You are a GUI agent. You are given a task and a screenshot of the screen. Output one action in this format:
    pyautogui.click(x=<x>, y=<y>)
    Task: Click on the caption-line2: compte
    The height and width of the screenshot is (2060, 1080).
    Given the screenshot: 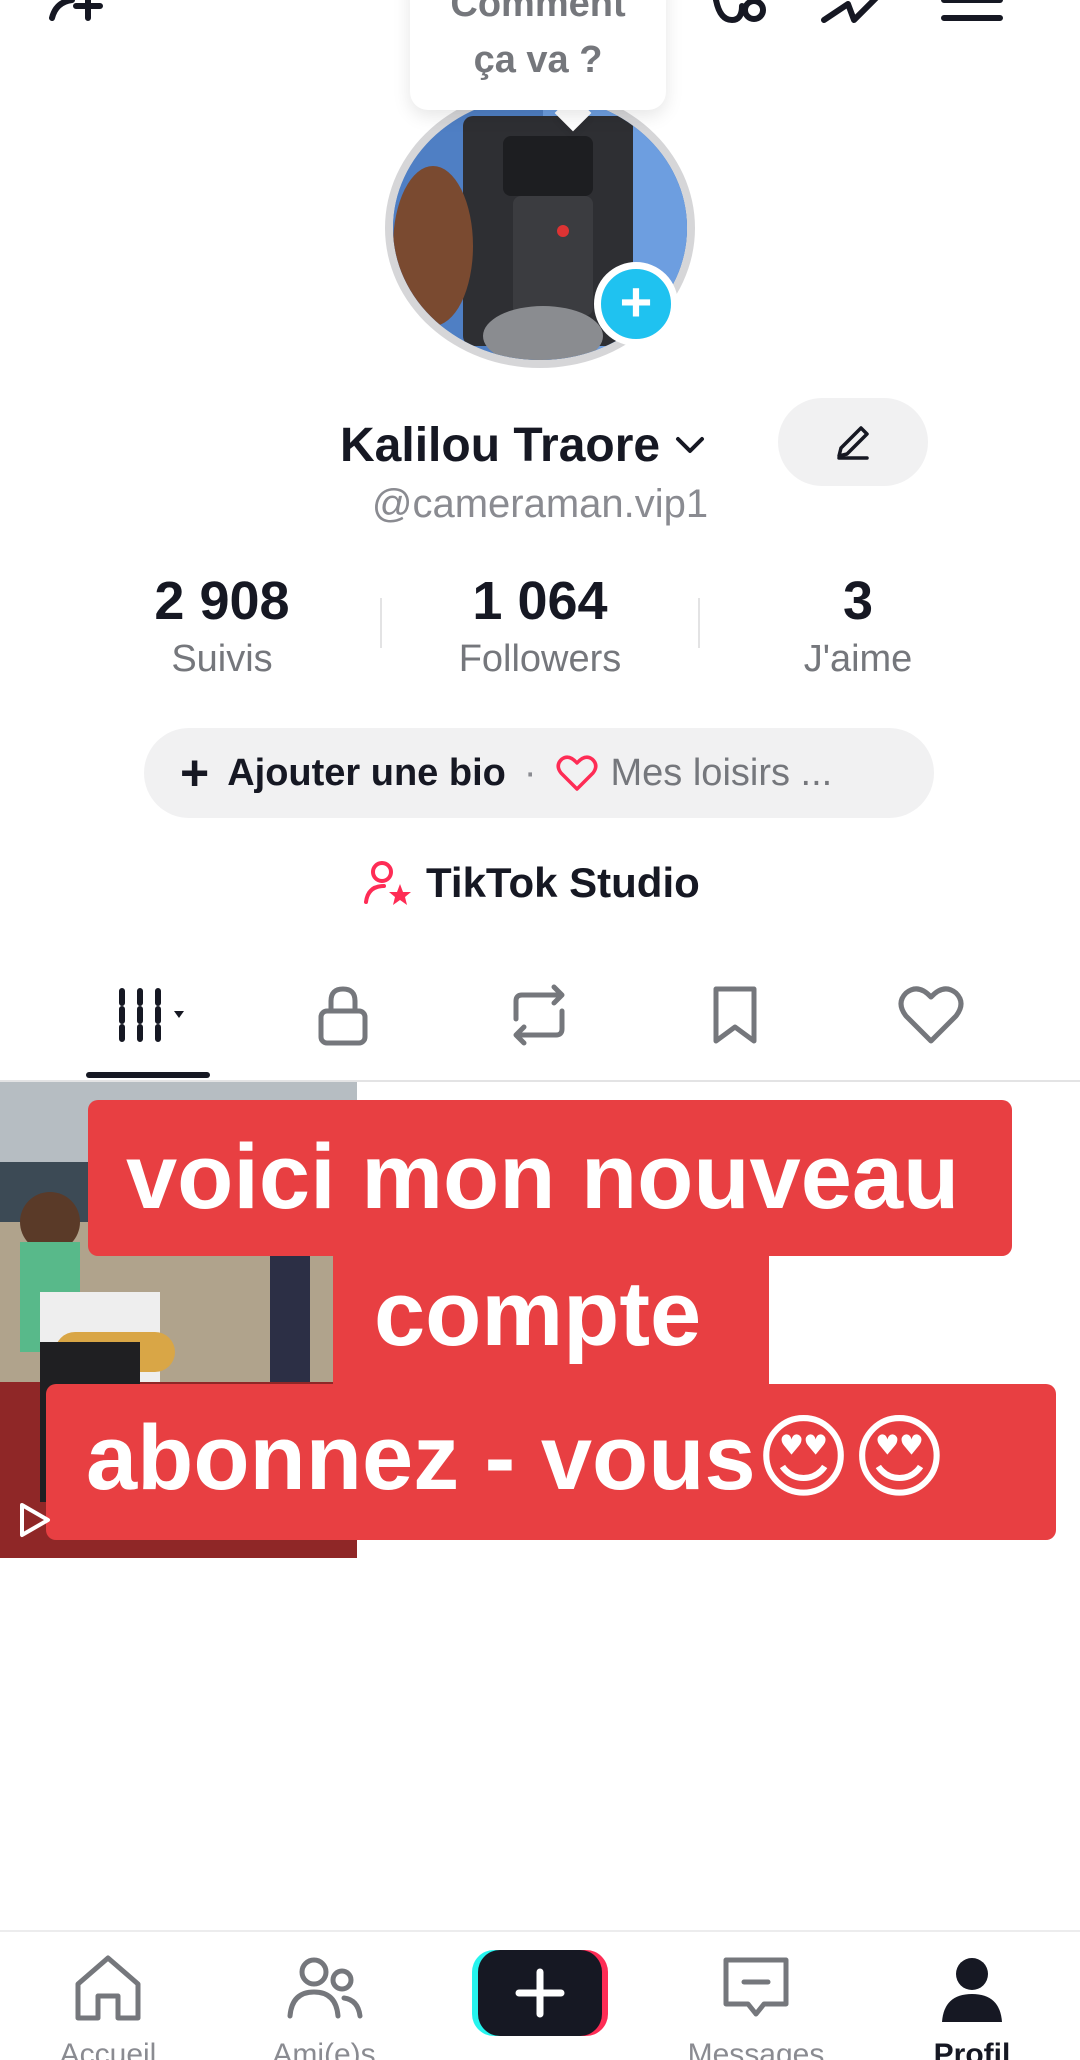 What is the action you would take?
    pyautogui.click(x=538, y=1314)
    